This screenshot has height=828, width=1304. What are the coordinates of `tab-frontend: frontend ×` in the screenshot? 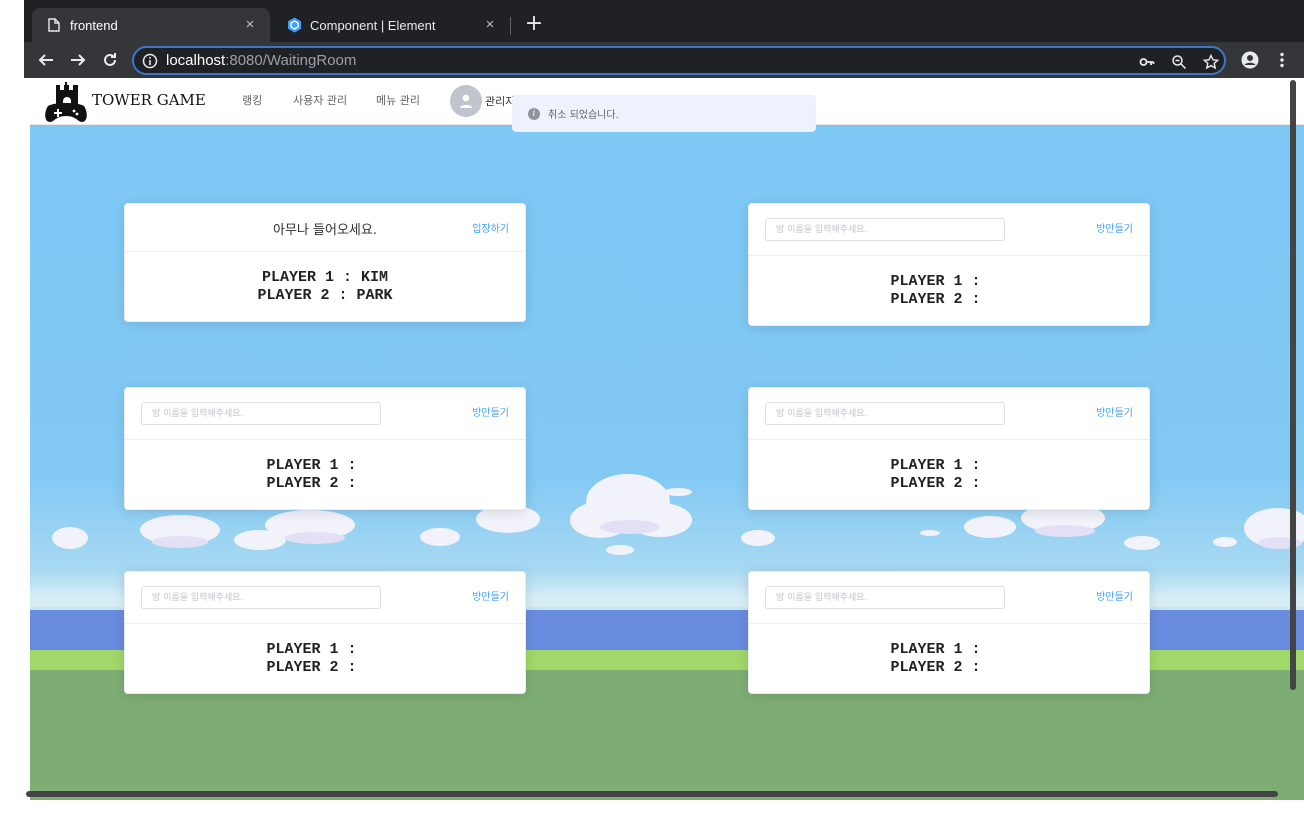 It's located at (151, 25).